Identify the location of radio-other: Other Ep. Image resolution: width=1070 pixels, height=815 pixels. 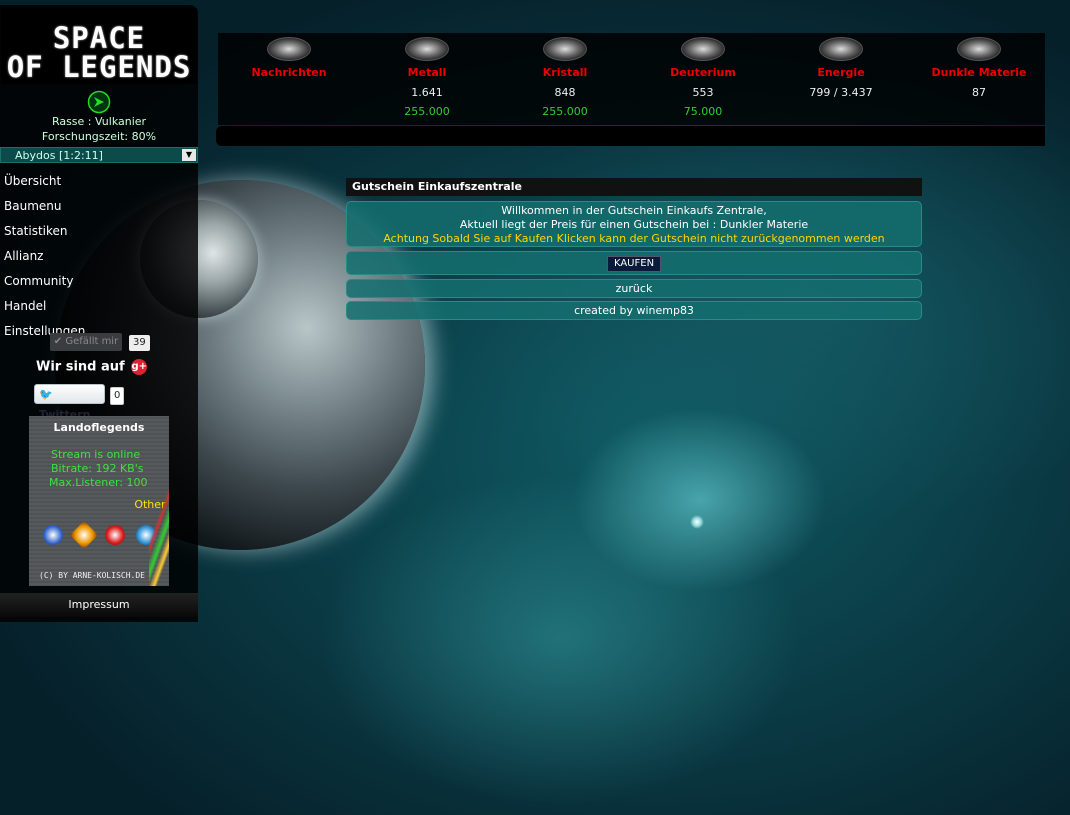
(99, 504).